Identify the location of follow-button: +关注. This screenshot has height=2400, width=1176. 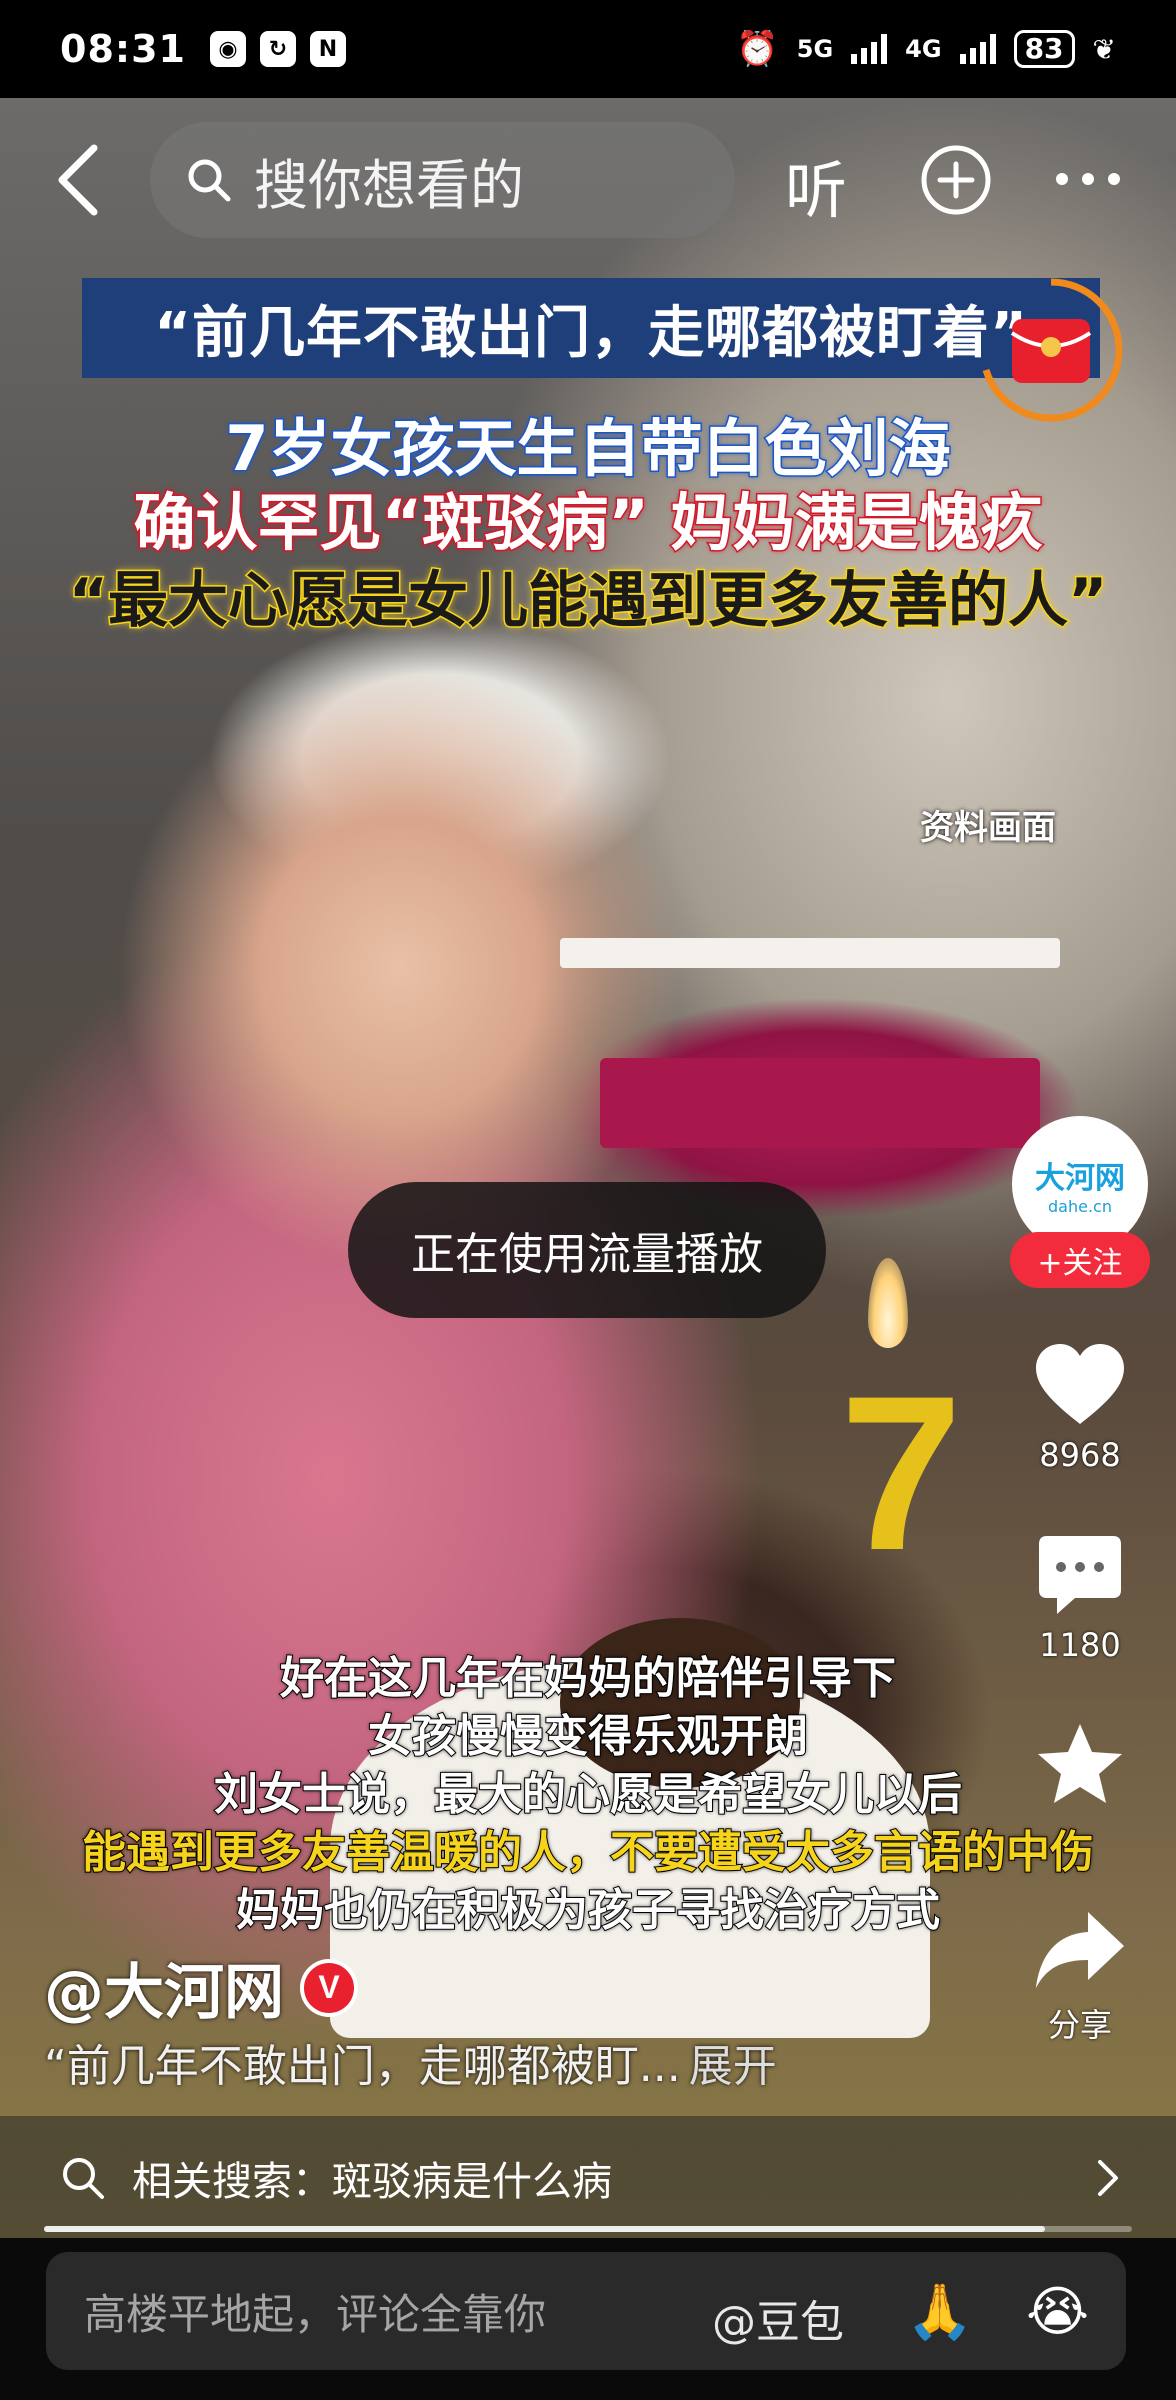
(1080, 1260).